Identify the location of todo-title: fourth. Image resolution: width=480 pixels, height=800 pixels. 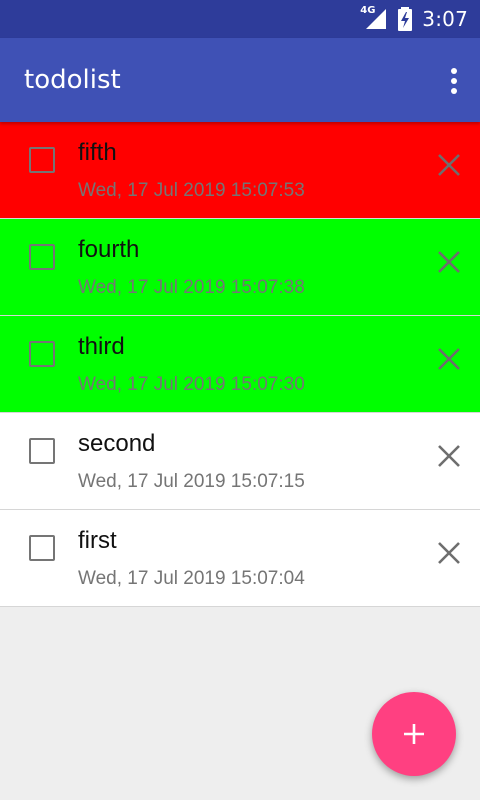
(109, 249).